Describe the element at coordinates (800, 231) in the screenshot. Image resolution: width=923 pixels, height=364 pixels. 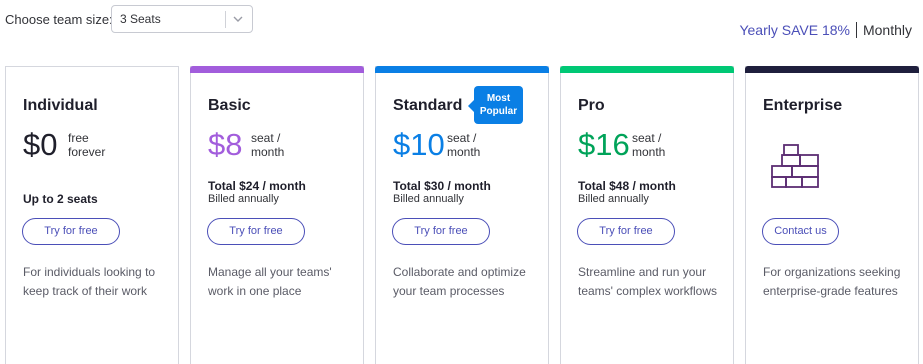
I see `contact-us-button: Contact us` at that location.